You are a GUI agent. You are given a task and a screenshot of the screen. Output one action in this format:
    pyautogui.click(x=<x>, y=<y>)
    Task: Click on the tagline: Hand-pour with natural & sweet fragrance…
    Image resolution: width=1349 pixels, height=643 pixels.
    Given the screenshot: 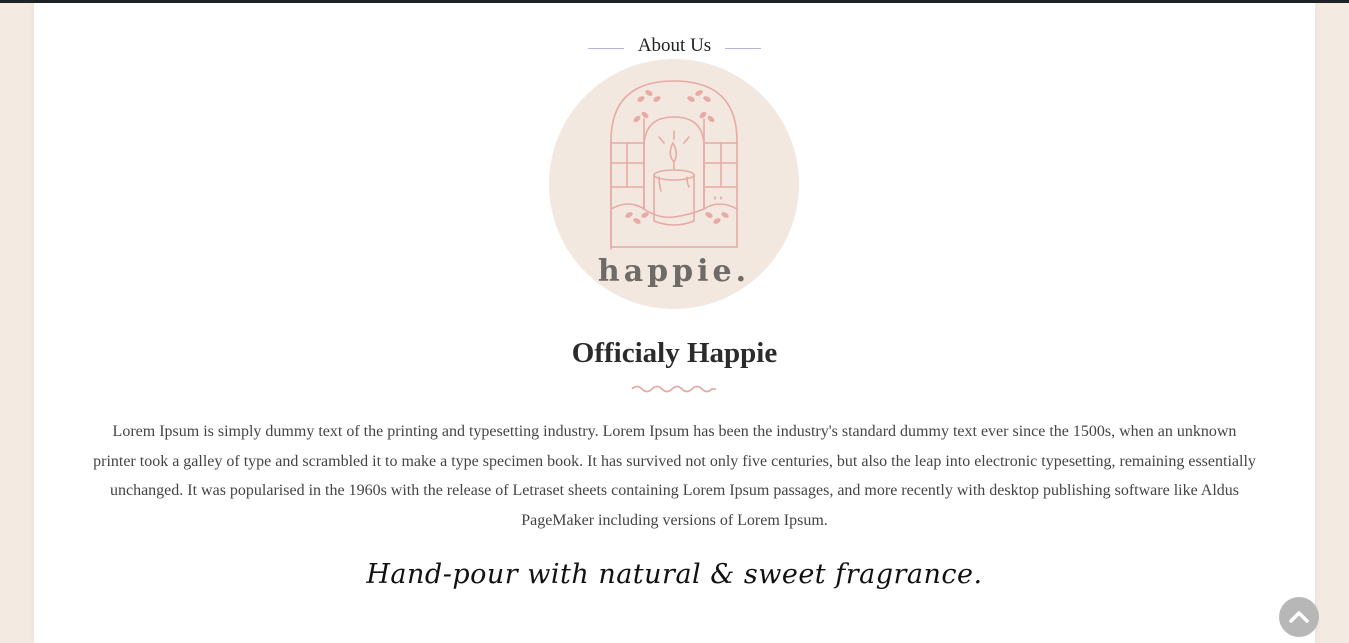 What is the action you would take?
    pyautogui.click(x=674, y=574)
    